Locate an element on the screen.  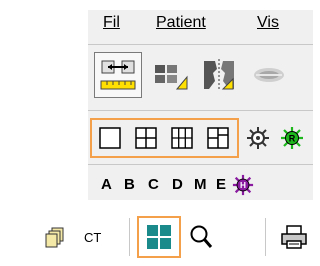
grid-3x3-icon is located at coordinates (182, 138).